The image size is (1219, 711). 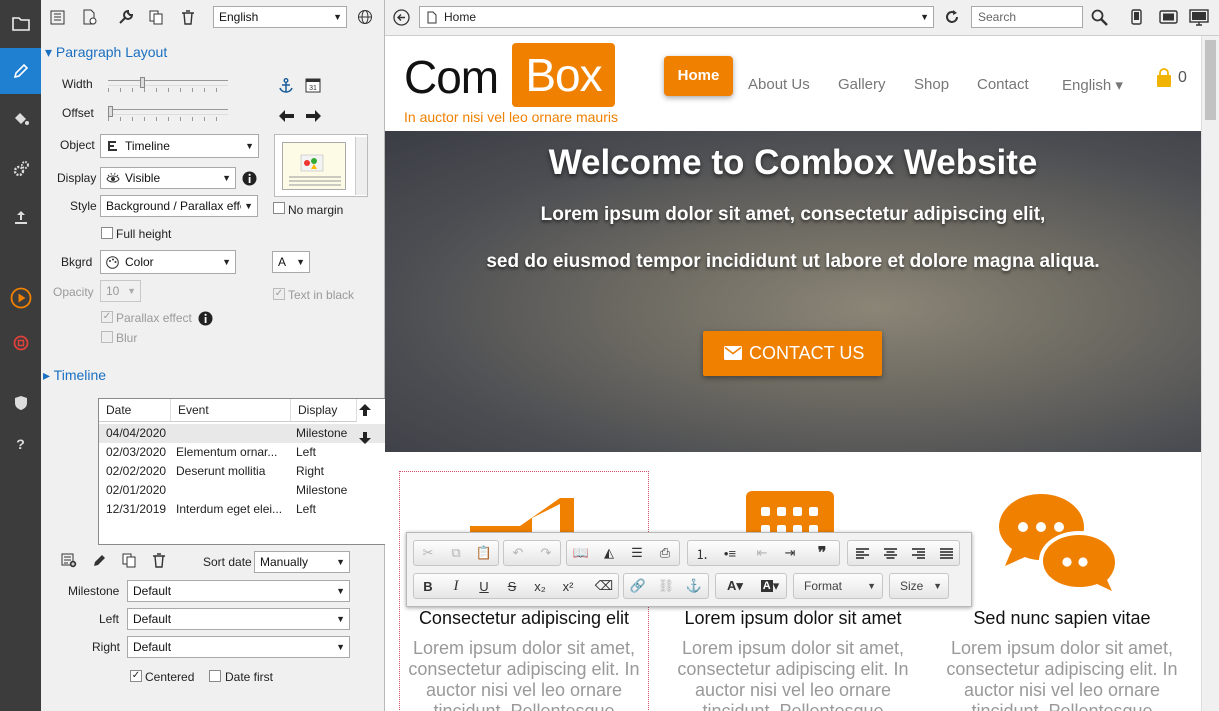 I want to click on add-row-icon, so click(x=69, y=560).